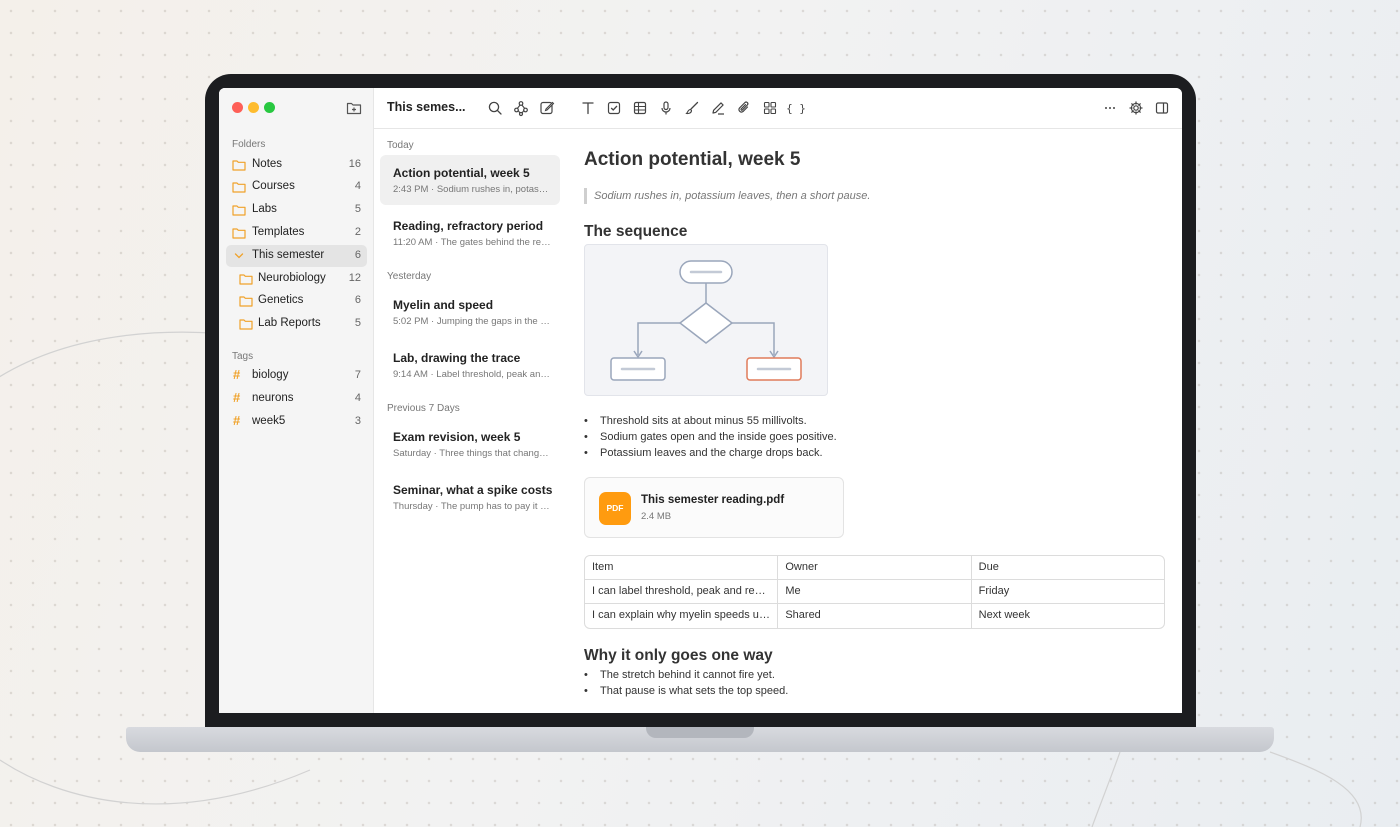 The height and width of the screenshot is (827, 1400). What do you see at coordinates (1068, 616) in the screenshot?
I see `table-cell: Next week` at bounding box center [1068, 616].